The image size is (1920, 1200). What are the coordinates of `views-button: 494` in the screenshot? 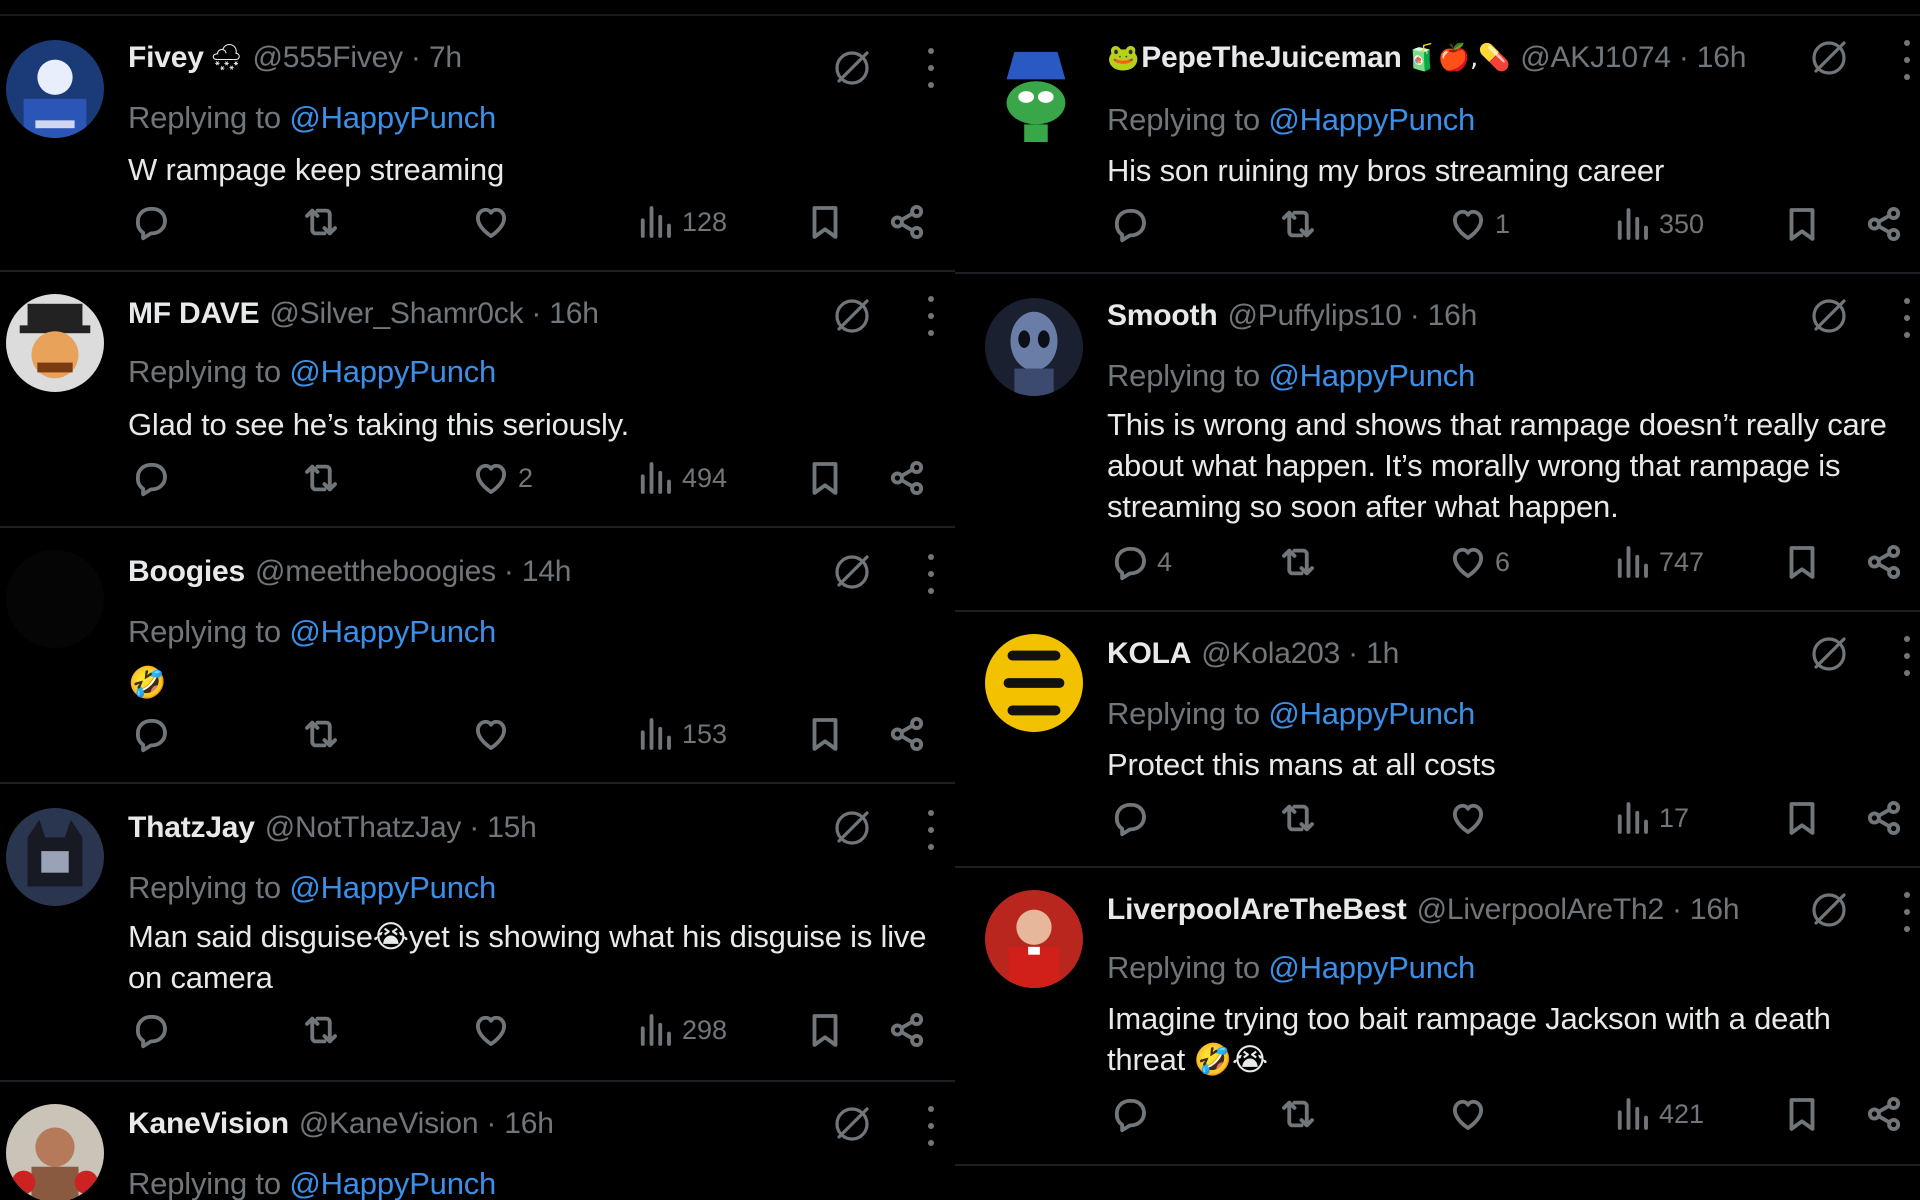 It's located at (680, 478).